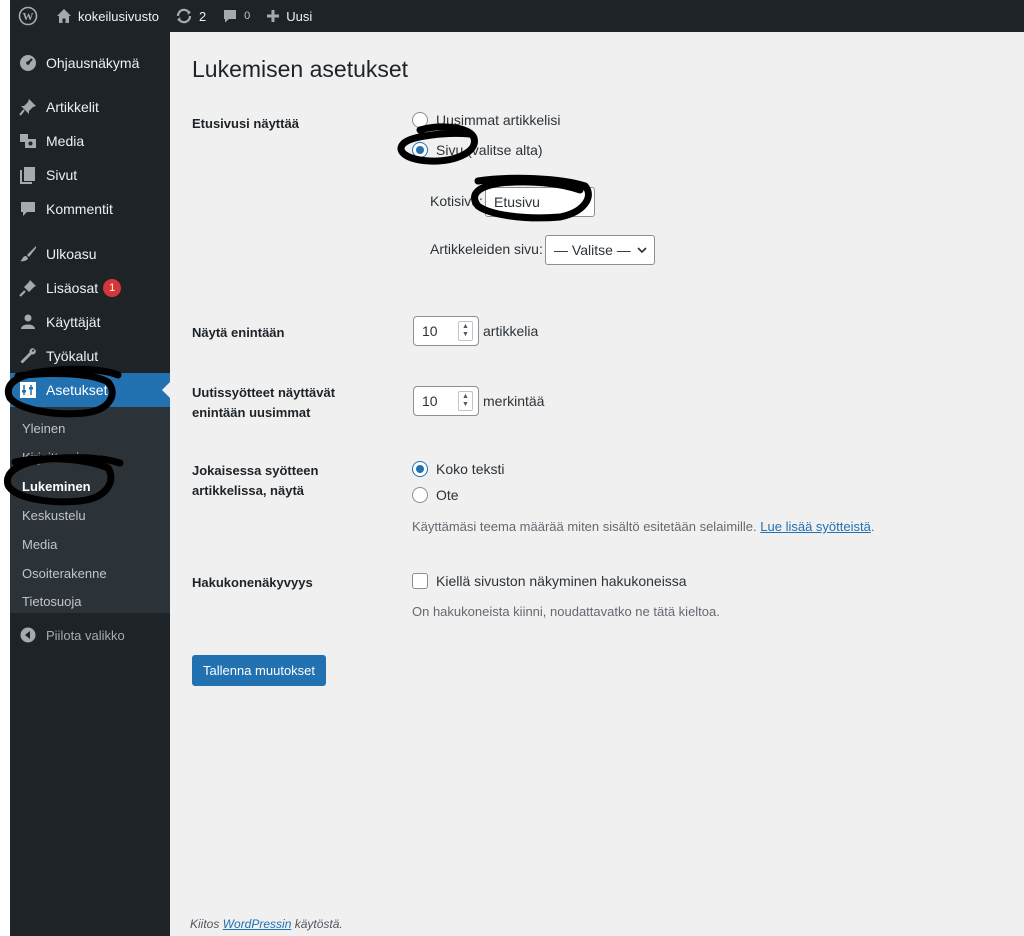  I want to click on posts-page-select-value: — Valitse —, so click(592, 250).